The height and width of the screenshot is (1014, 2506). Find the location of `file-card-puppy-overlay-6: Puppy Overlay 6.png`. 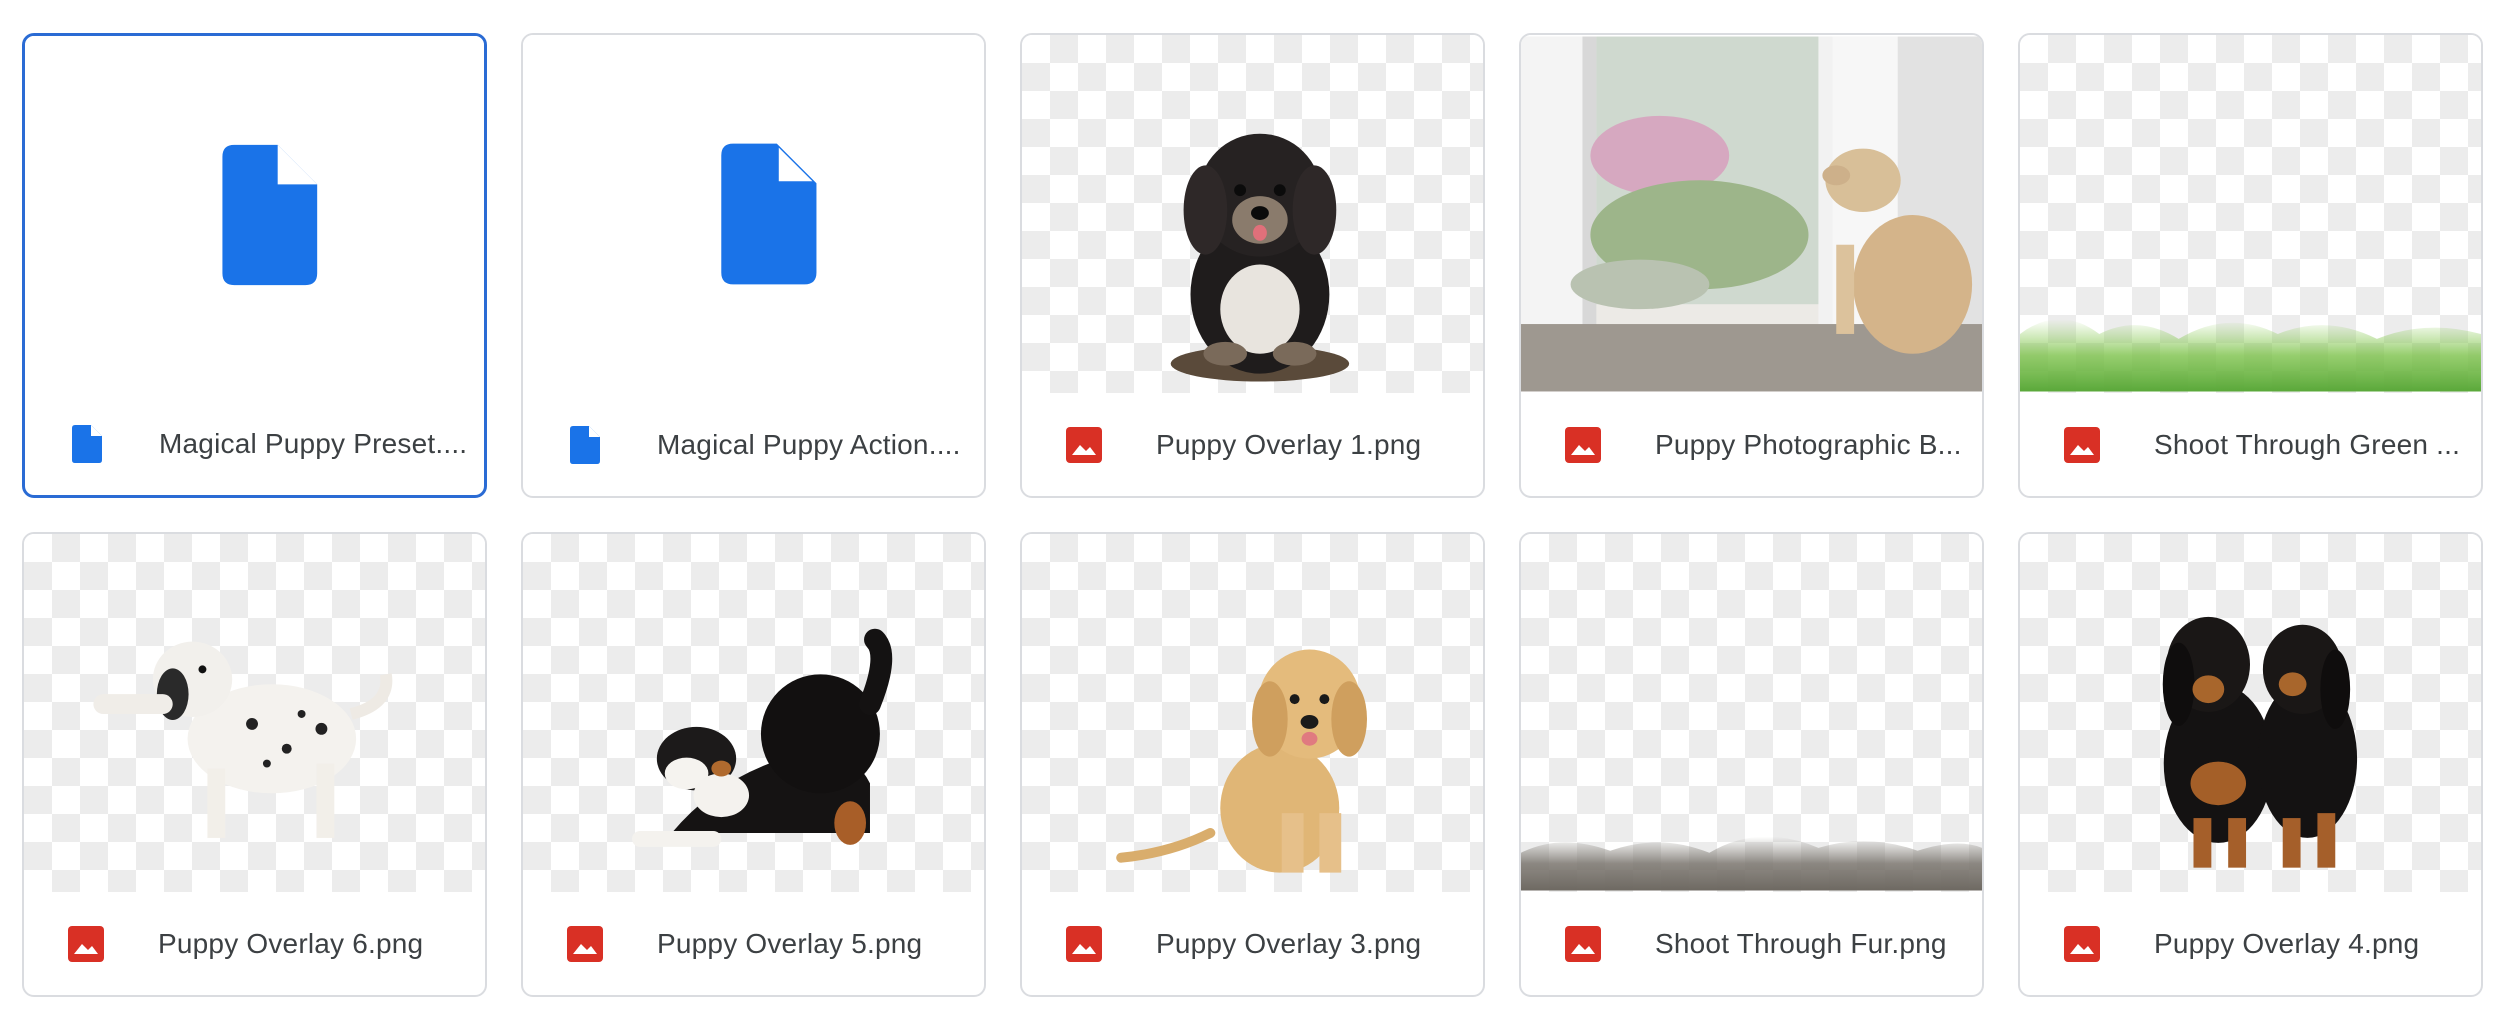

file-card-puppy-overlay-6: Puppy Overlay 6.png is located at coordinates (254, 764).